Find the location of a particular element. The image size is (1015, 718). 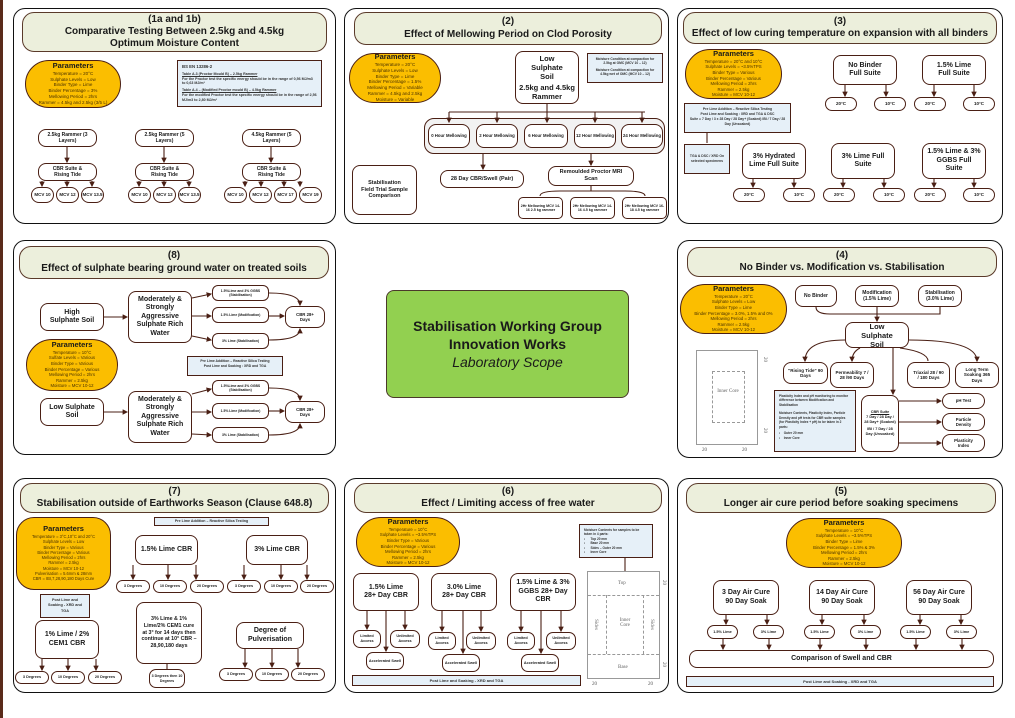

comparison-swell-cbr: Comparison of Swell and CBR is located at coordinates (841, 659).